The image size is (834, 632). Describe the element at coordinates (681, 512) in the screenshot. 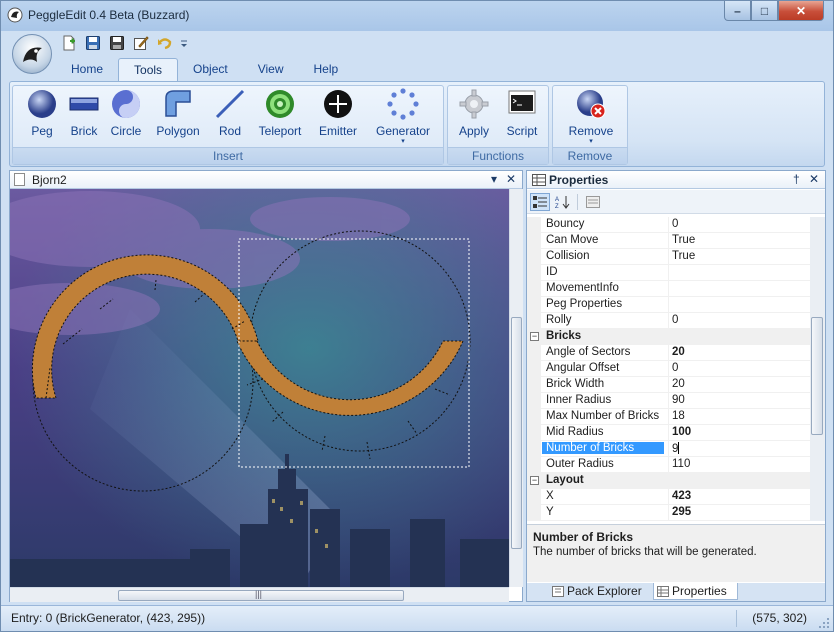

I see `property-value: 295` at that location.